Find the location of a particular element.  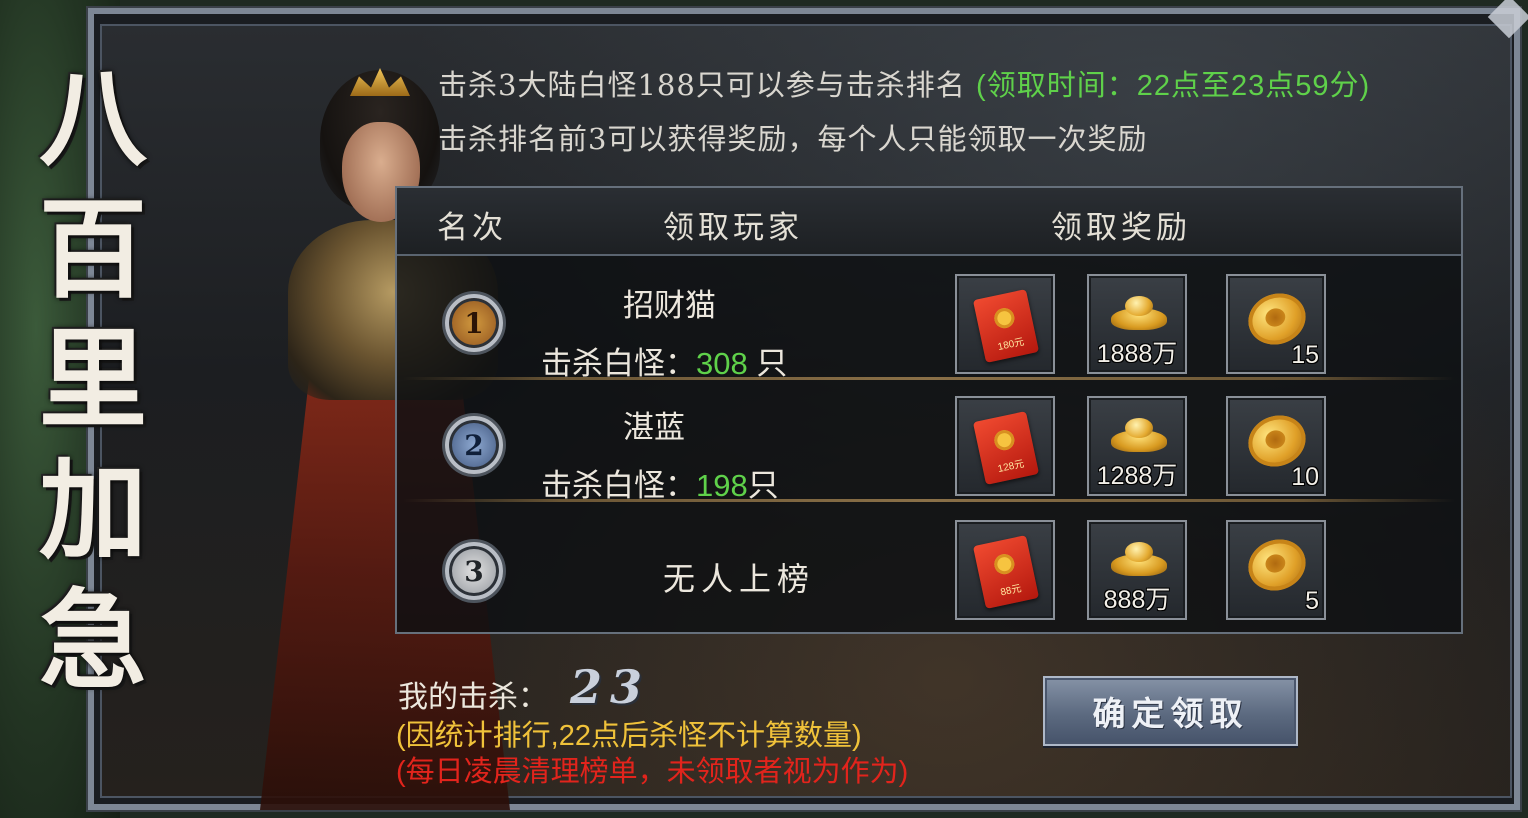

table-row: 2 湛蓝 击杀白怪：198只 128元 1288万 10 is located at coordinates (929, 441).